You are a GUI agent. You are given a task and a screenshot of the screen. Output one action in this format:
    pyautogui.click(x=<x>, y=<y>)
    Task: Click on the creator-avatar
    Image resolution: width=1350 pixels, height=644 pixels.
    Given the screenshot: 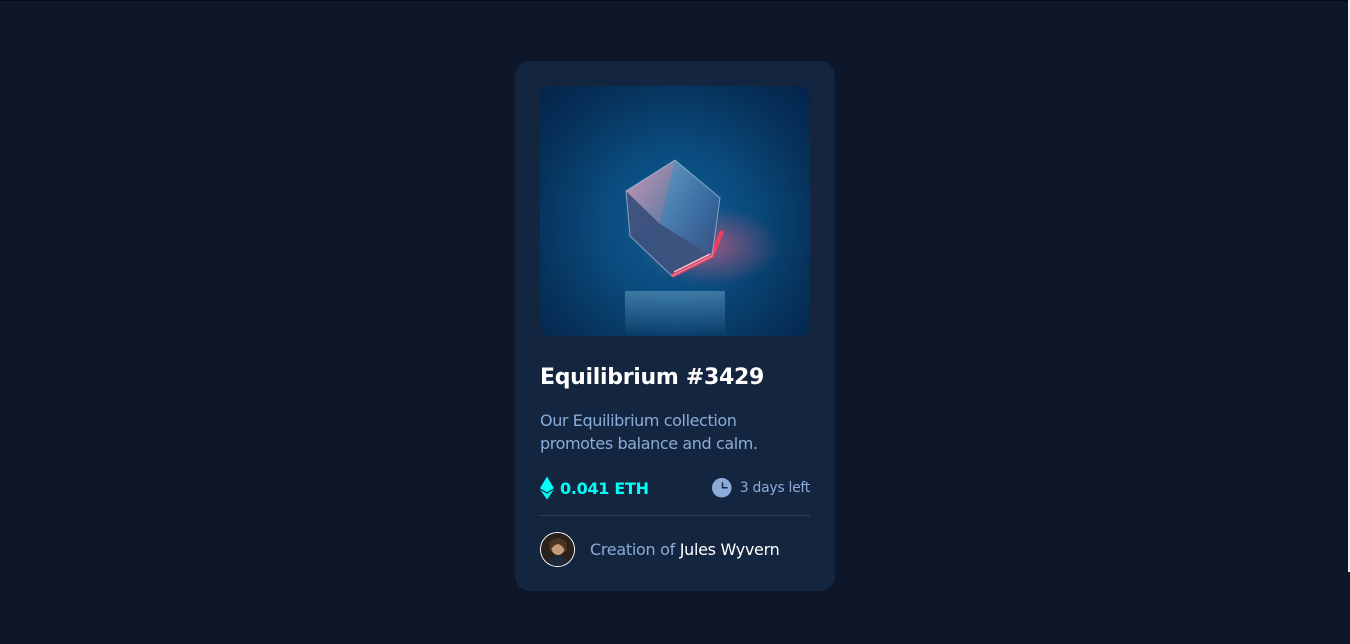 What is the action you would take?
    pyautogui.click(x=557, y=549)
    